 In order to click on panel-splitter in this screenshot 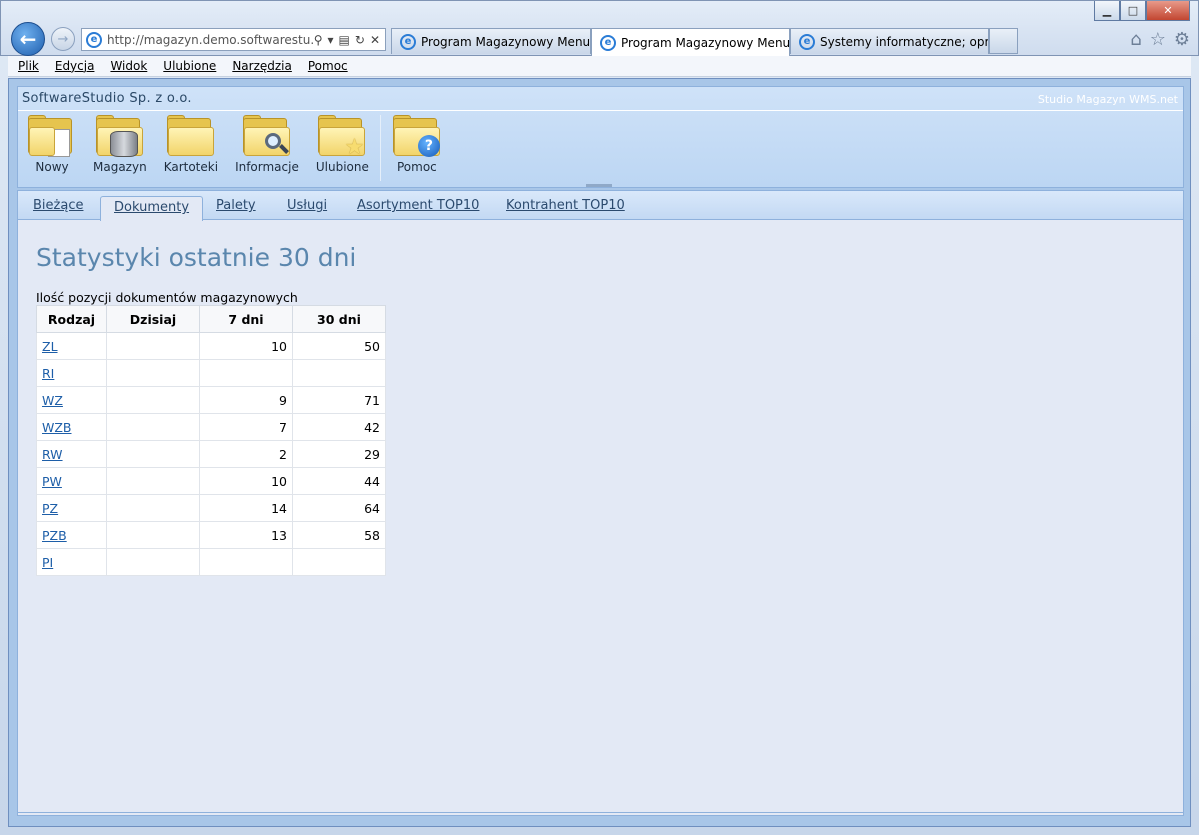, I will do `click(599, 185)`.